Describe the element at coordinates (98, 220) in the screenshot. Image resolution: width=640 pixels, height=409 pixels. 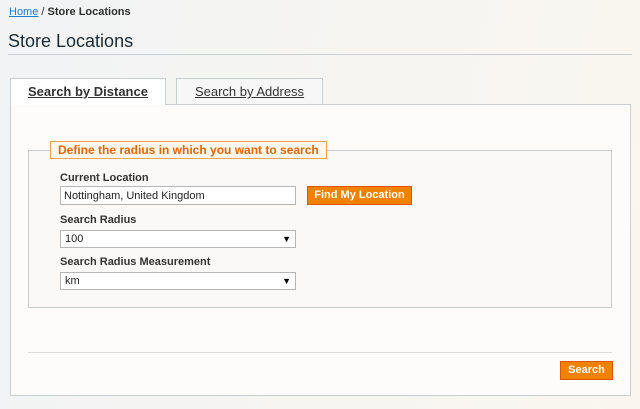
I see `search-radius-label: Search Radius` at that location.